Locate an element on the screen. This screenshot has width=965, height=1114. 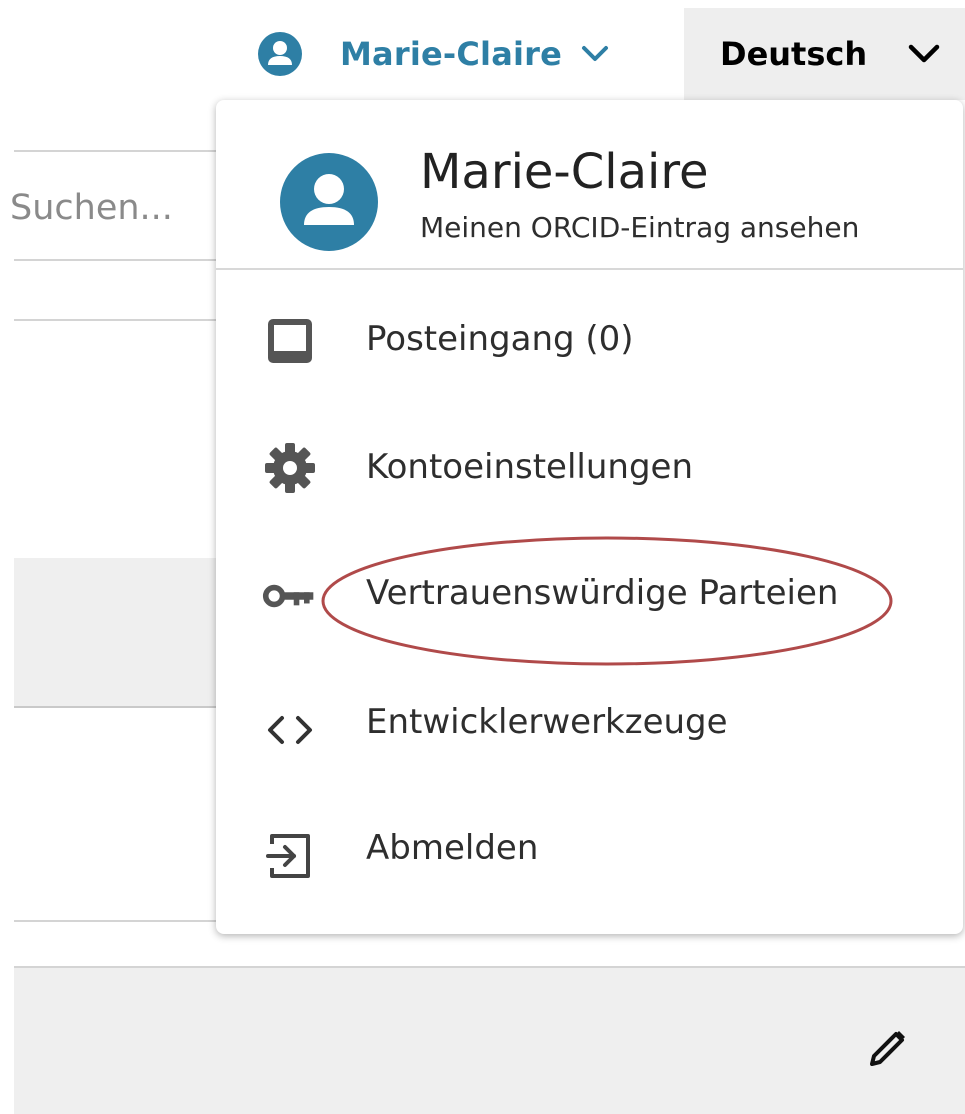
language-select: Deutsch is located at coordinates (824, 54).